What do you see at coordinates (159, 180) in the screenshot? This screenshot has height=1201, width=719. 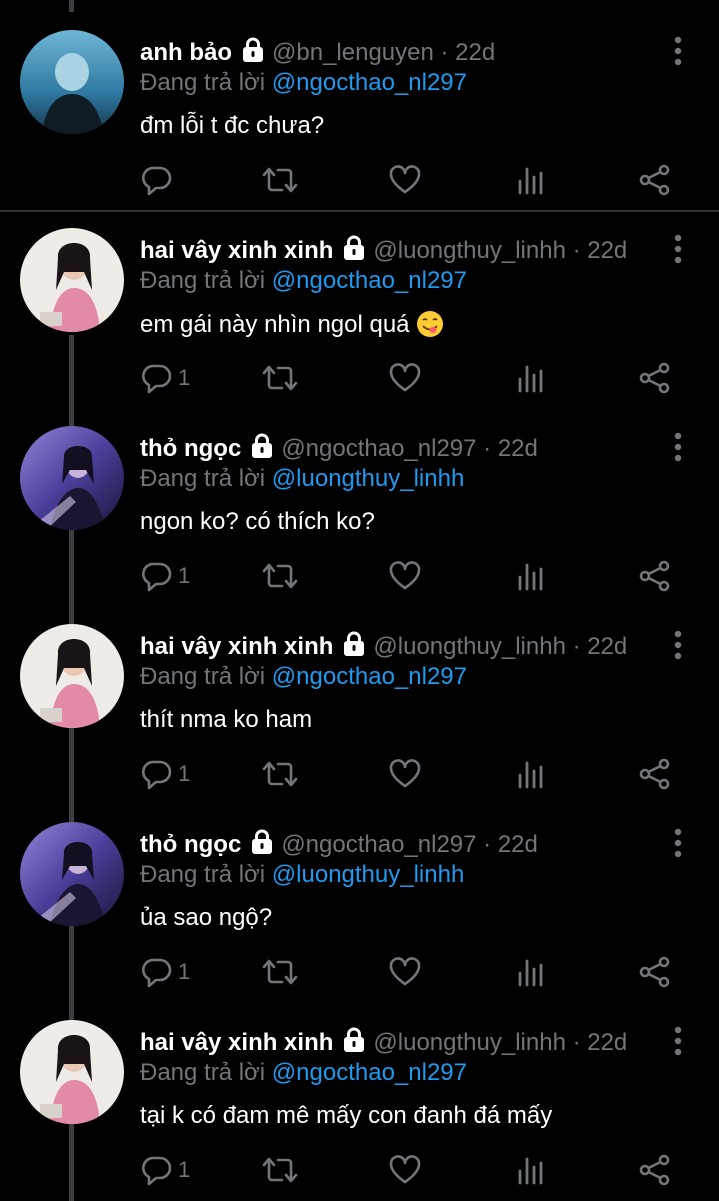 I see `reply-button` at bounding box center [159, 180].